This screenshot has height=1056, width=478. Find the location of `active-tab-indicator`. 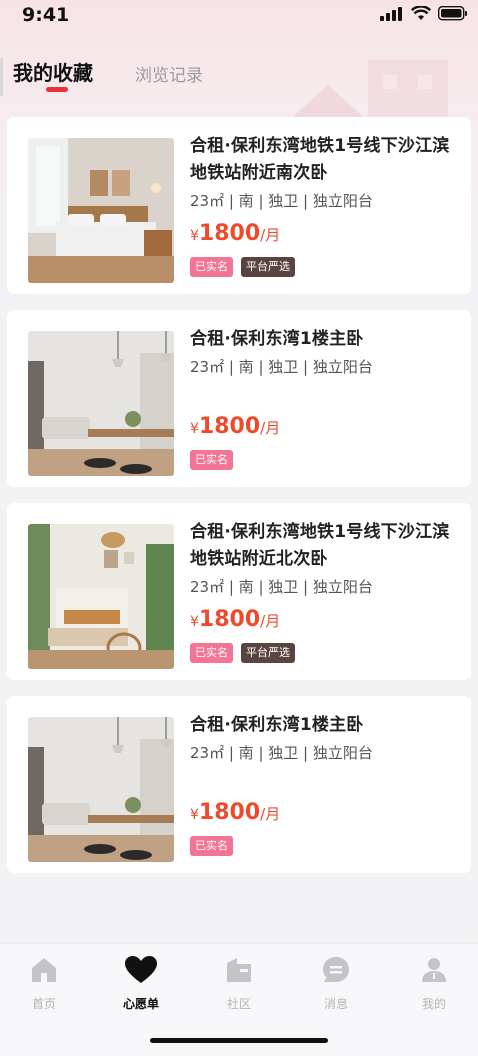

active-tab-indicator is located at coordinates (57, 89).